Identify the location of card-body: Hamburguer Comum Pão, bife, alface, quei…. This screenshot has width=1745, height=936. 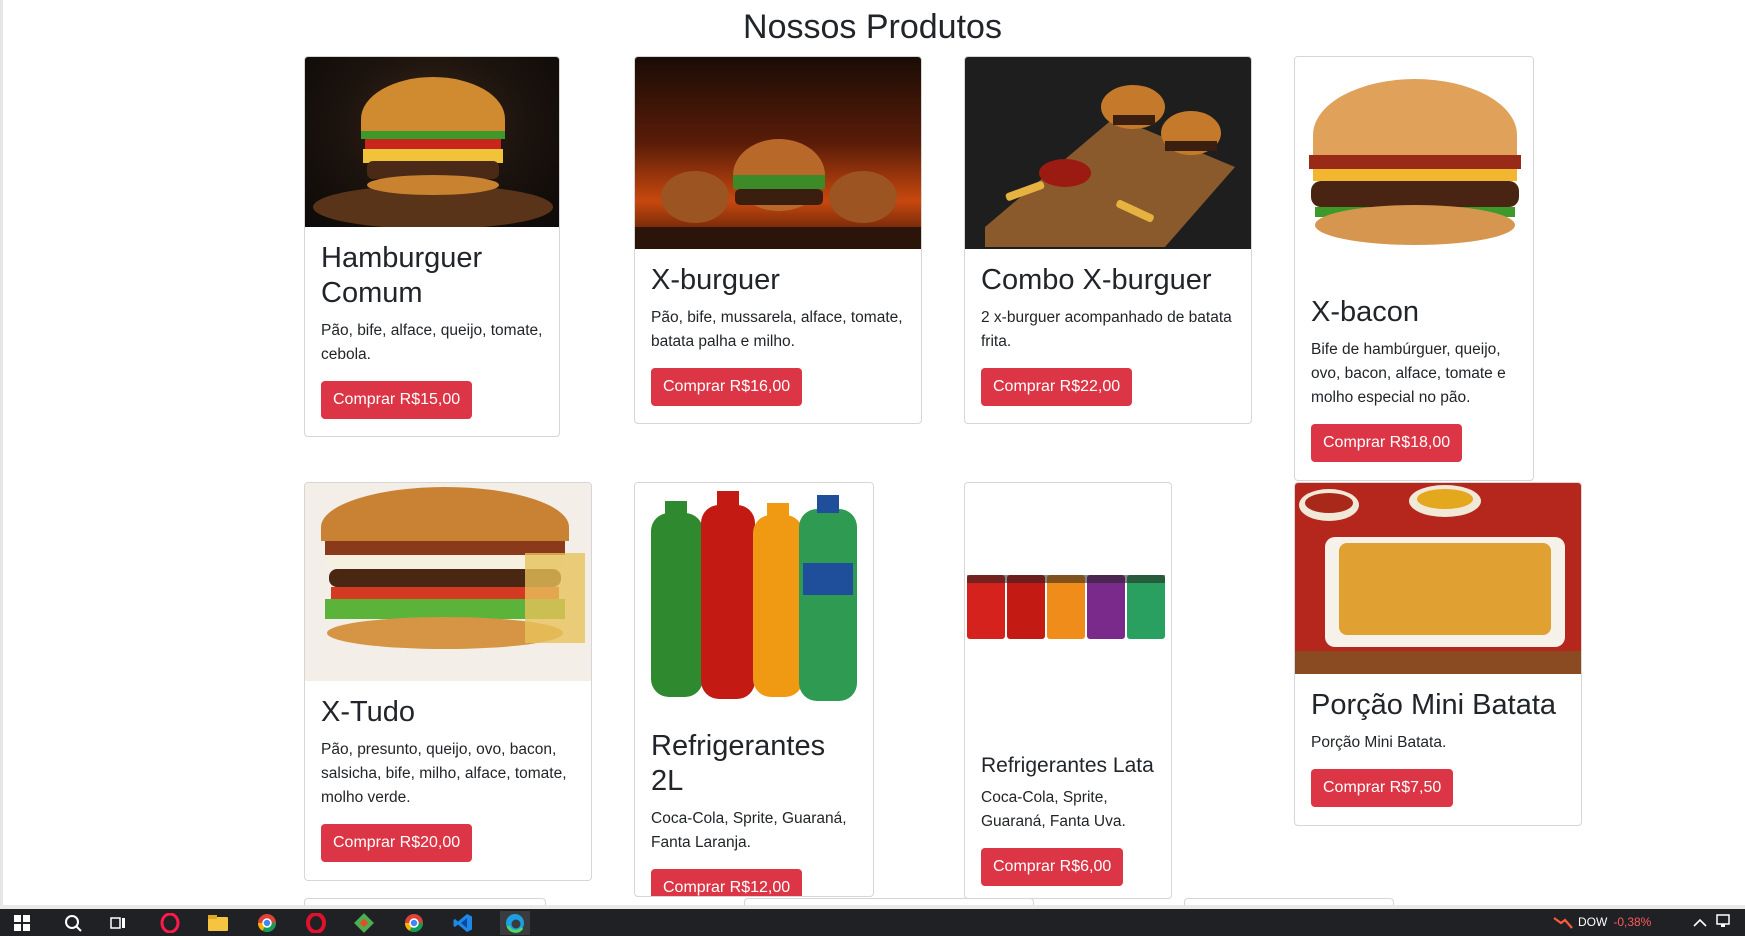
(432, 331).